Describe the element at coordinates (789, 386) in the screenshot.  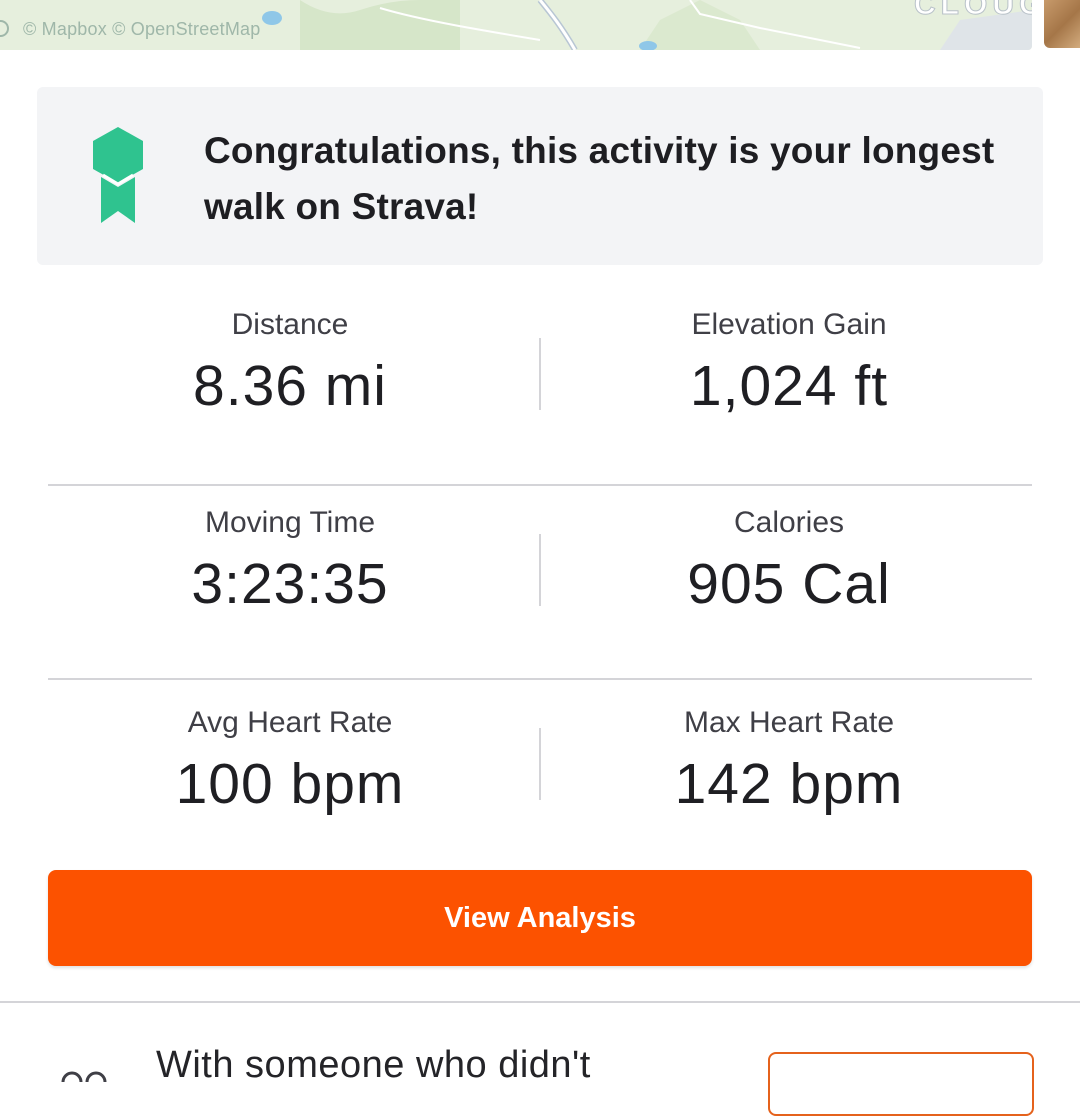
I see `stat-value: 1,024 ft` at that location.